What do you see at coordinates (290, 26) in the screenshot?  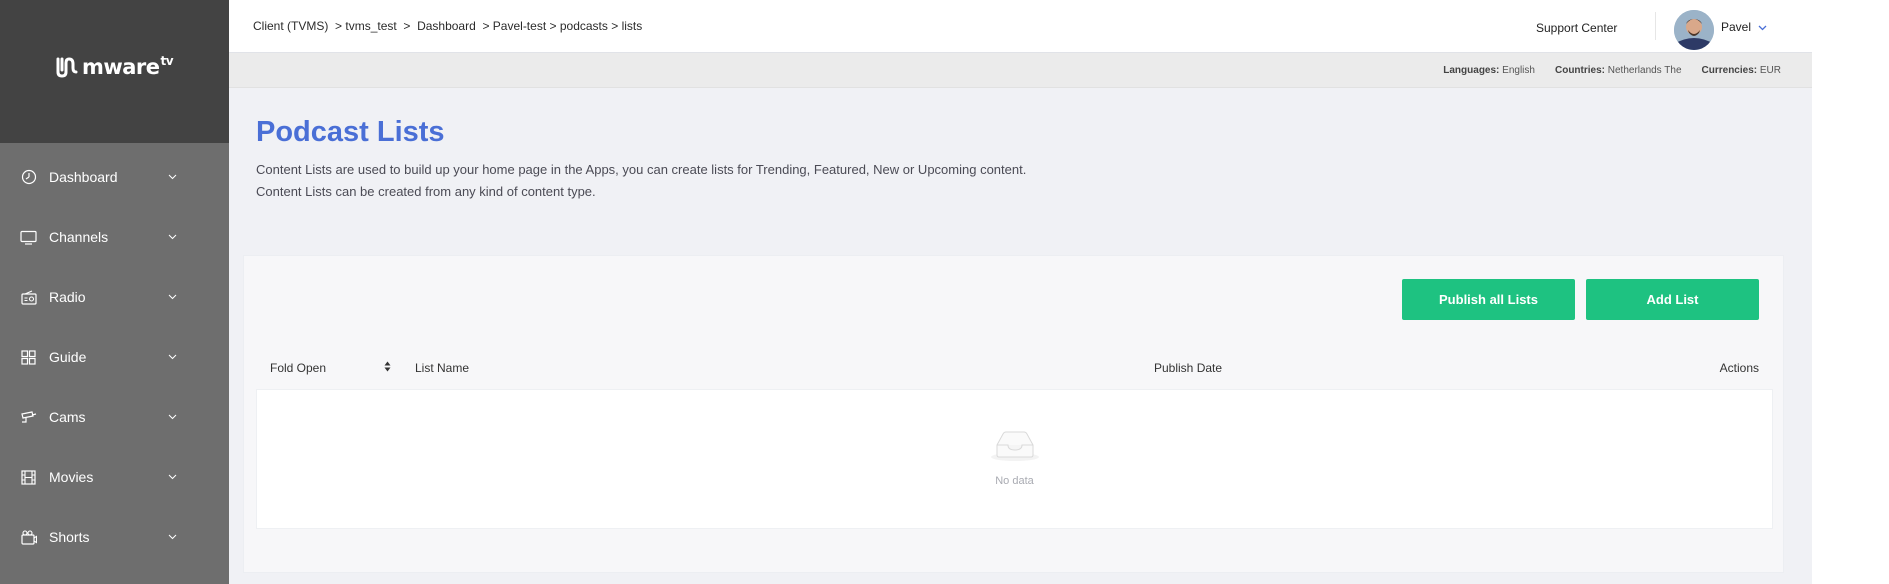 I see `breadcrumb-item: Client (TVMS)` at bounding box center [290, 26].